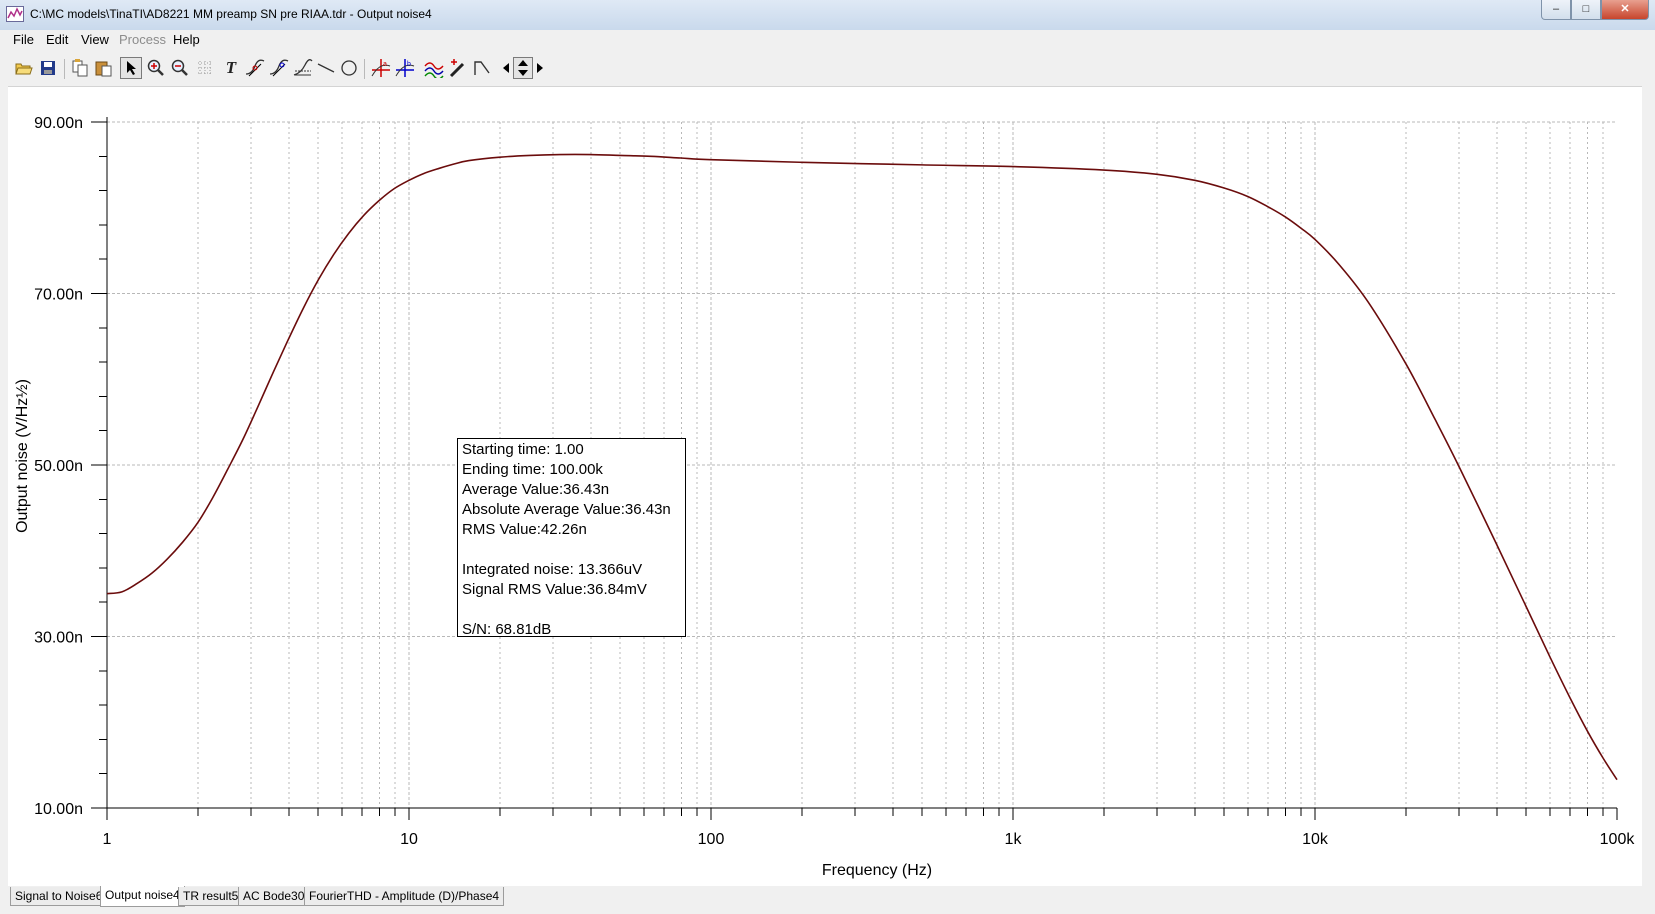 This screenshot has width=1655, height=914. What do you see at coordinates (1648, 486) in the screenshot?
I see `window-frame-right` at bounding box center [1648, 486].